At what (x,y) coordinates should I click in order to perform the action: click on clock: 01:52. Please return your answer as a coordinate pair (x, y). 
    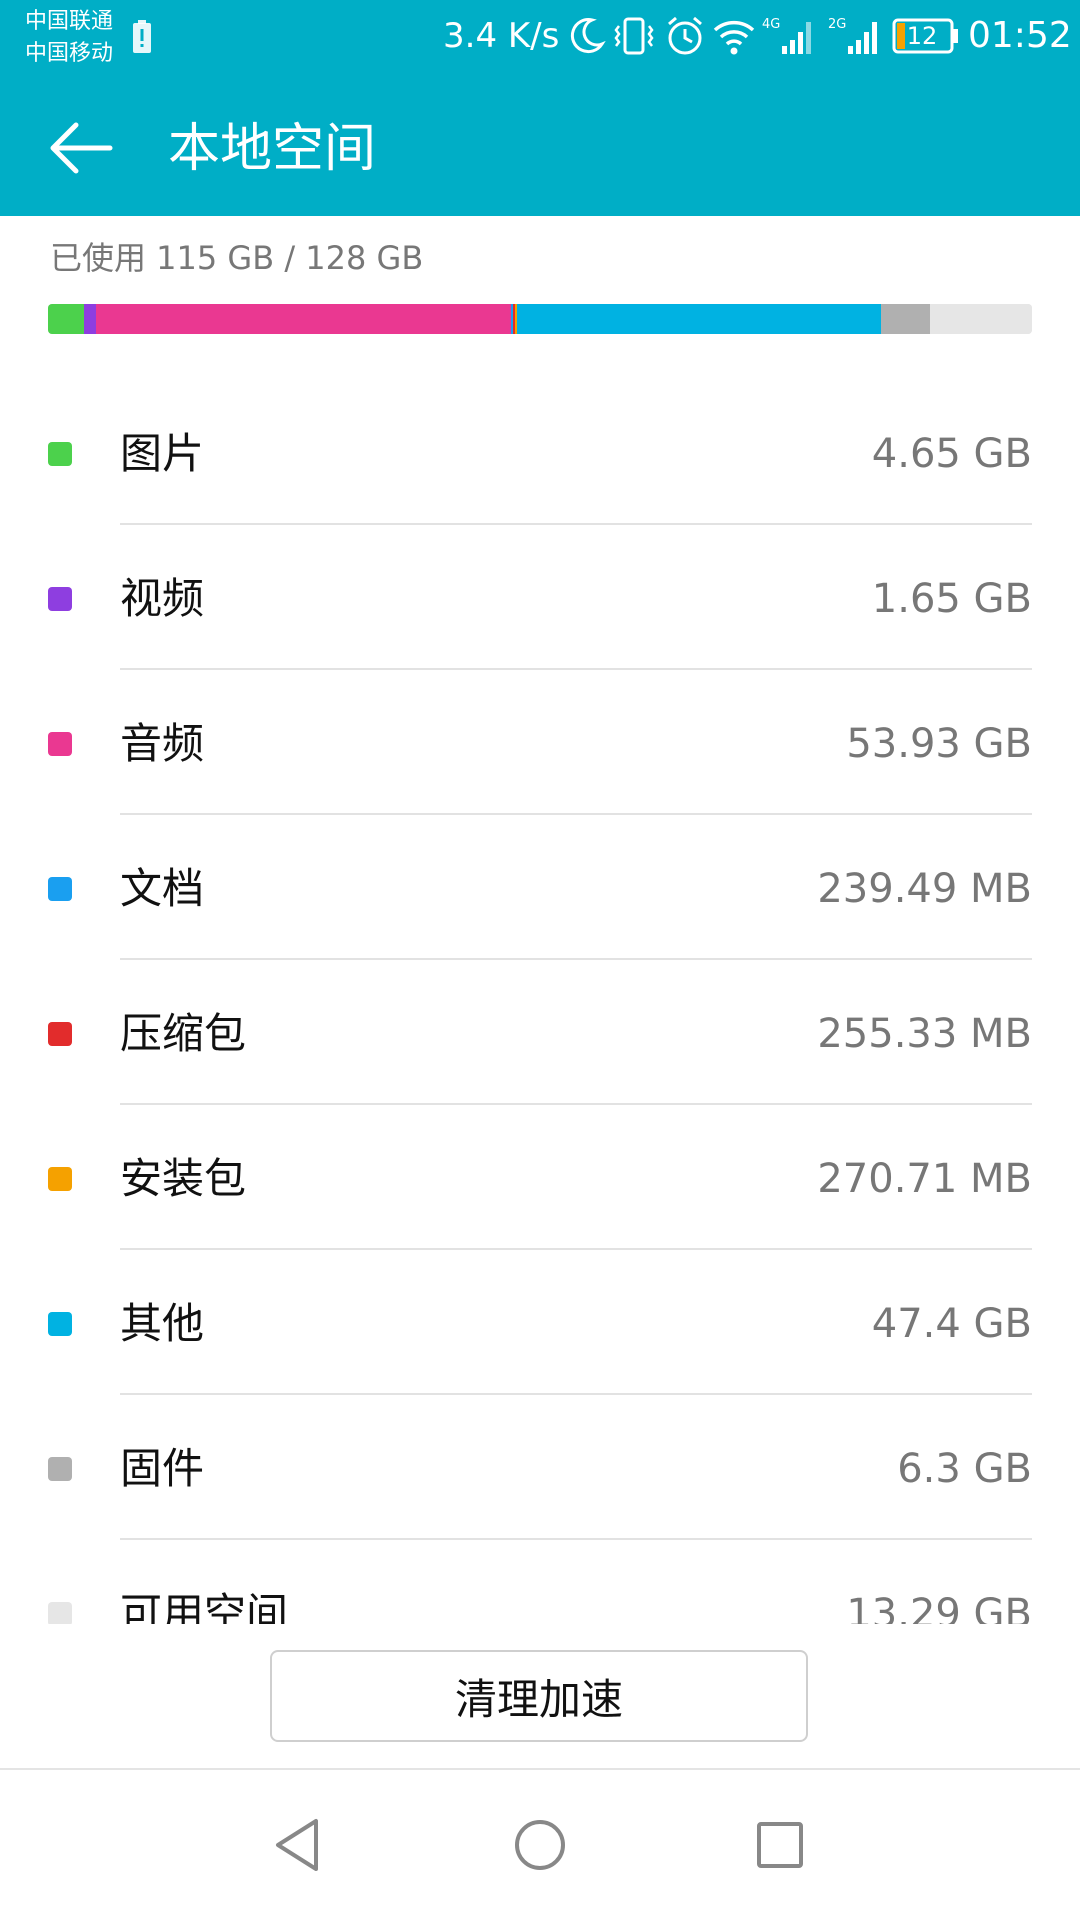
    Looking at the image, I should click on (1020, 35).